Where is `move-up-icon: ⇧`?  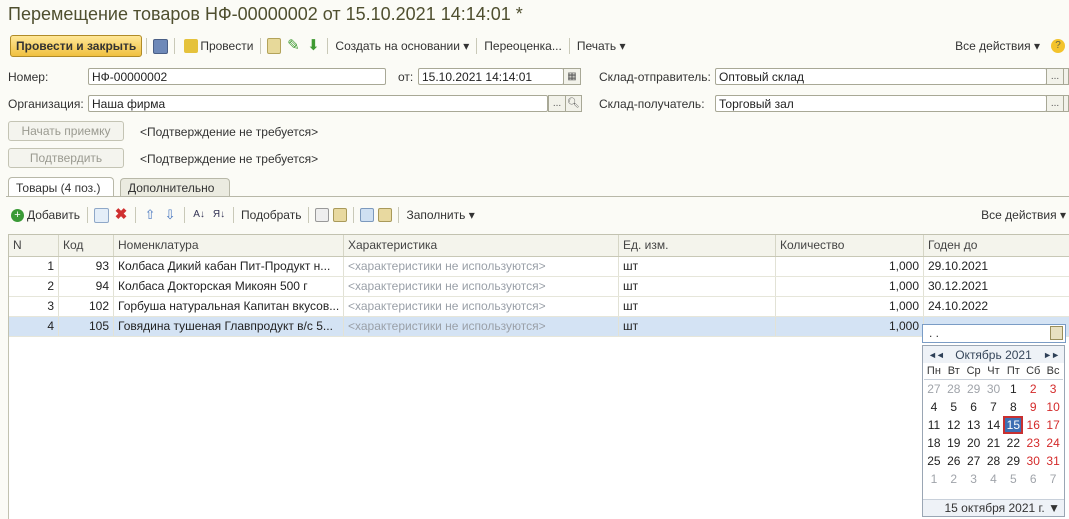 move-up-icon: ⇧ is located at coordinates (150, 215).